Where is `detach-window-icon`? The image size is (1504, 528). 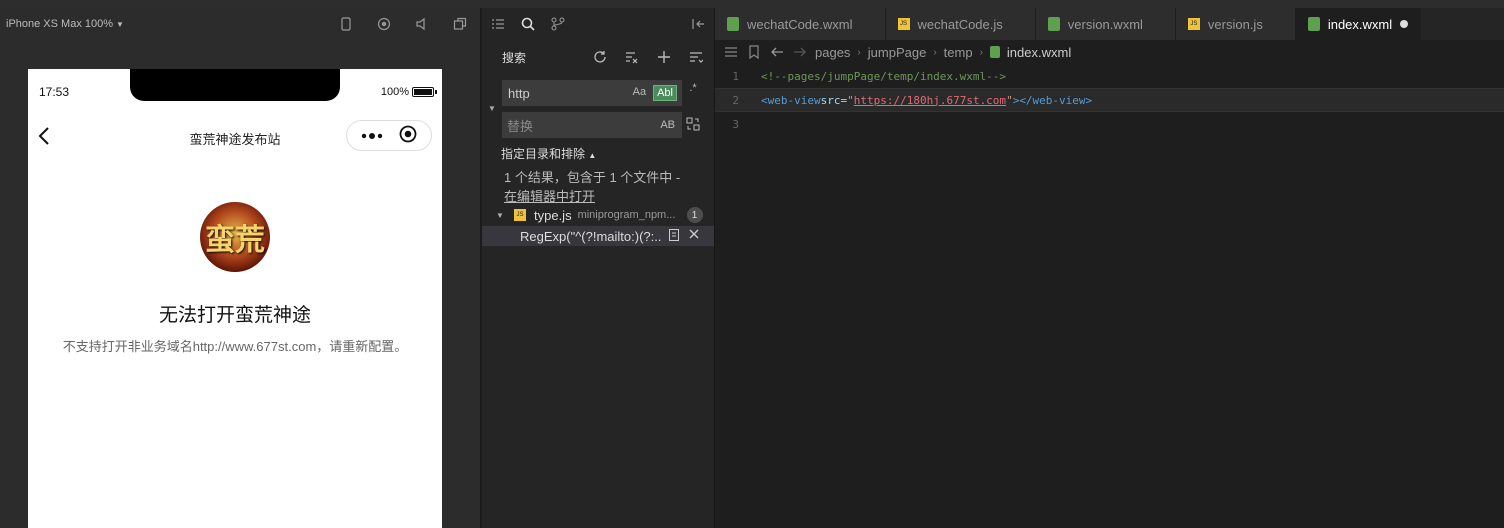 detach-window-icon is located at coordinates (460, 24).